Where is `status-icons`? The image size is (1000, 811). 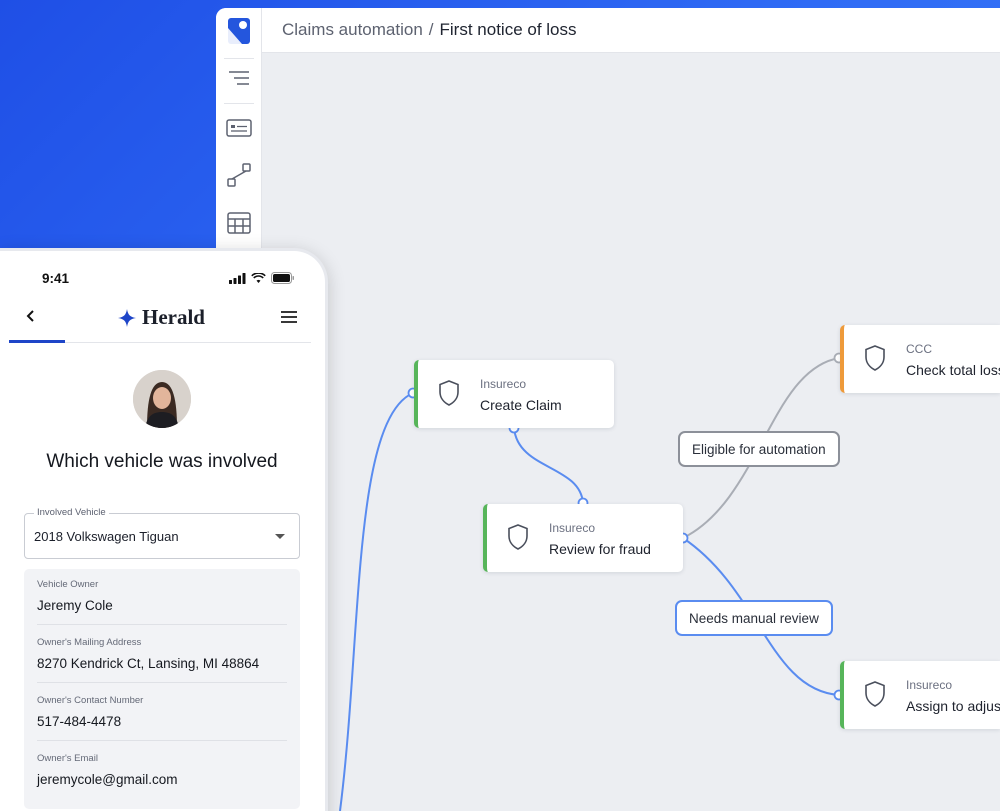 status-icons is located at coordinates (262, 278).